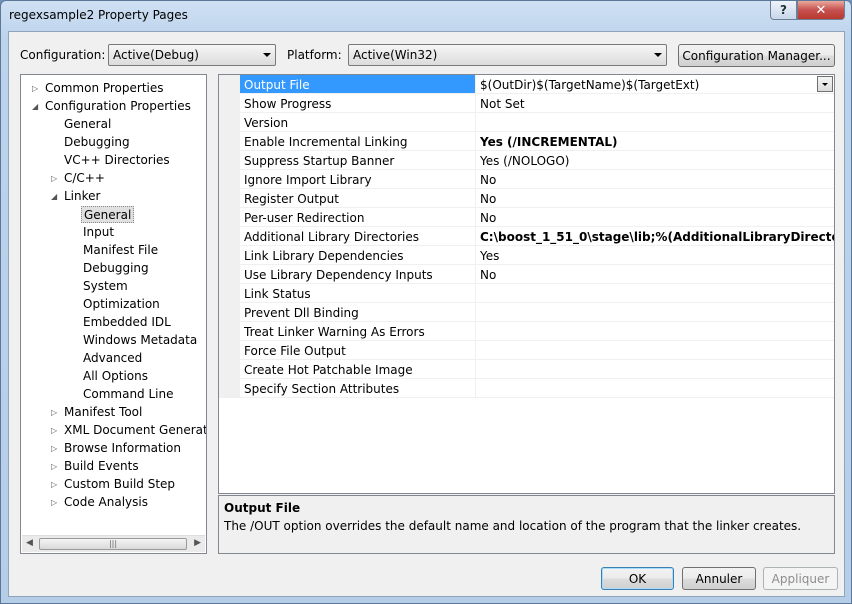 Image resolution: width=852 pixels, height=604 pixels. Describe the element at coordinates (358, 160) in the screenshot. I see `property-name: Suppress Startup Banner` at that location.